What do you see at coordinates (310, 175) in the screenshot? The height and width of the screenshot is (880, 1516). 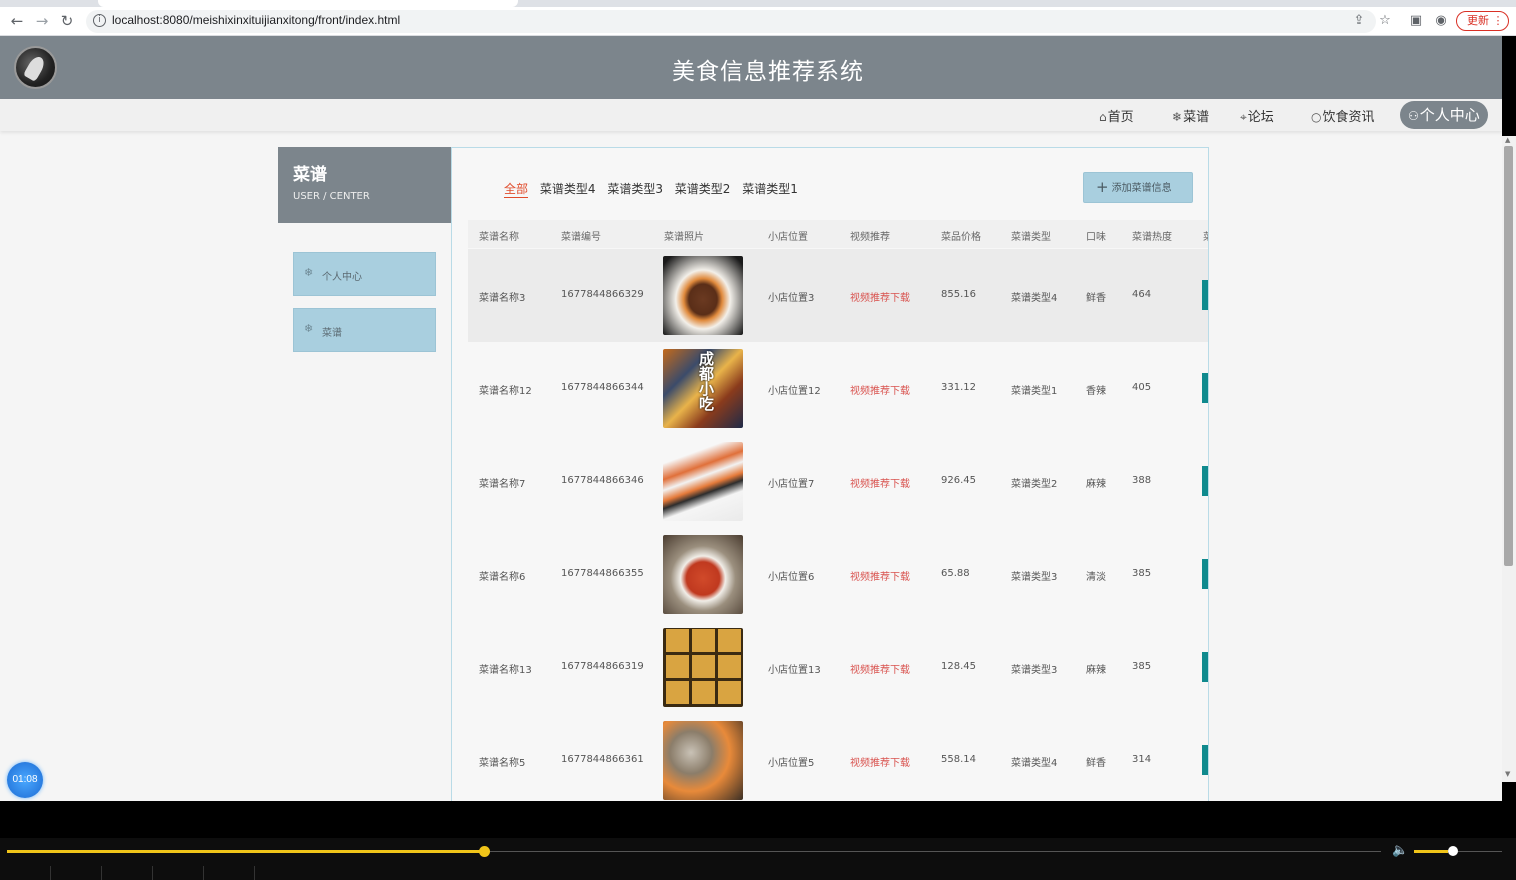 I see `sidebar-title: 菜谱` at bounding box center [310, 175].